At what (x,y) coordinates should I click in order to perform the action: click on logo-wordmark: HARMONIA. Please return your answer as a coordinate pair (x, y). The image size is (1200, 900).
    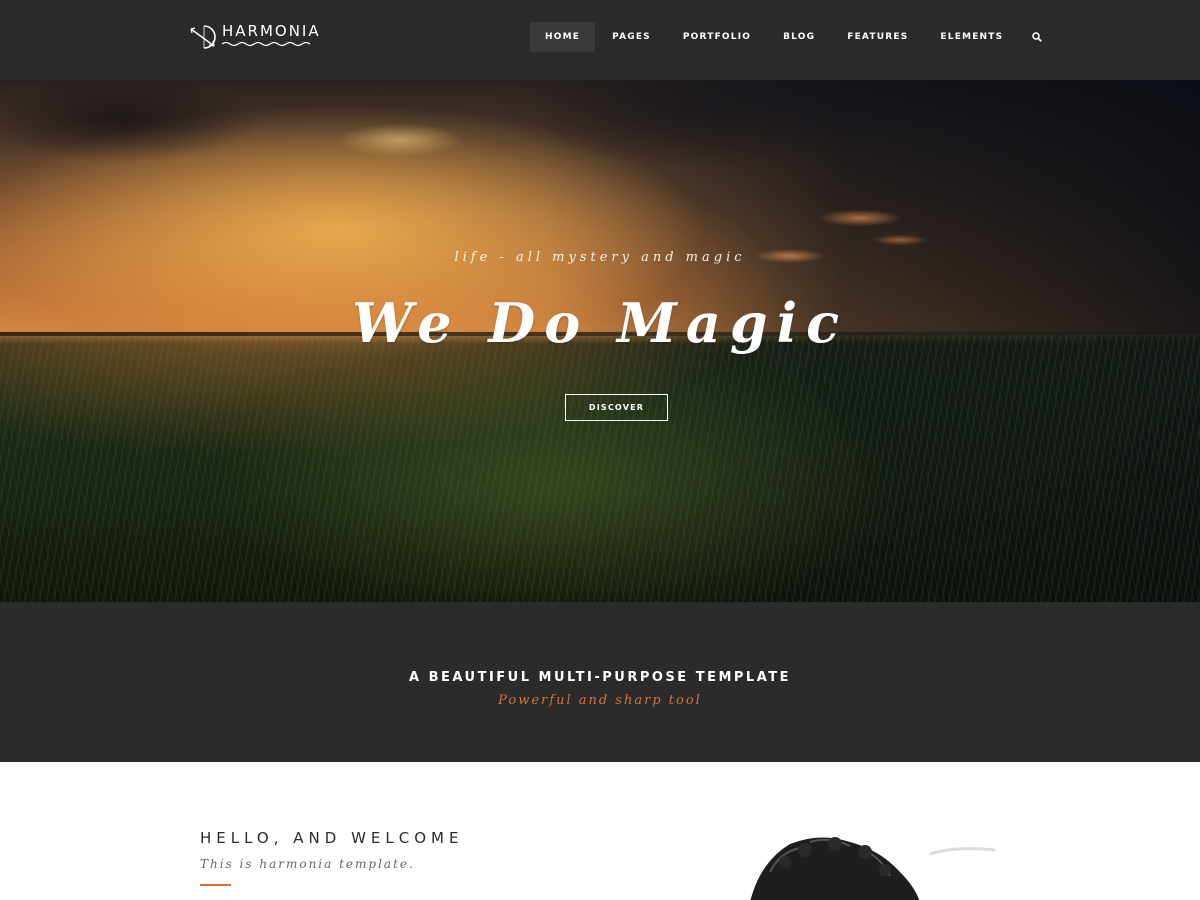
    Looking at the image, I should click on (271, 34).